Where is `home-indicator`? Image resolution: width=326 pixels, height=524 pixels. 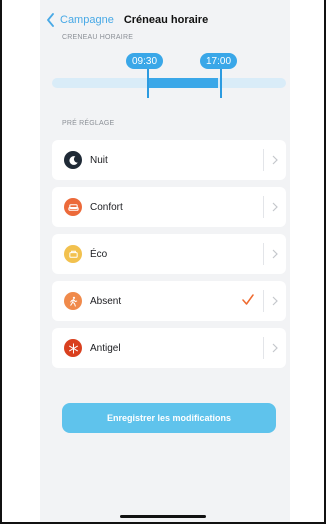
home-indicator is located at coordinates (163, 516).